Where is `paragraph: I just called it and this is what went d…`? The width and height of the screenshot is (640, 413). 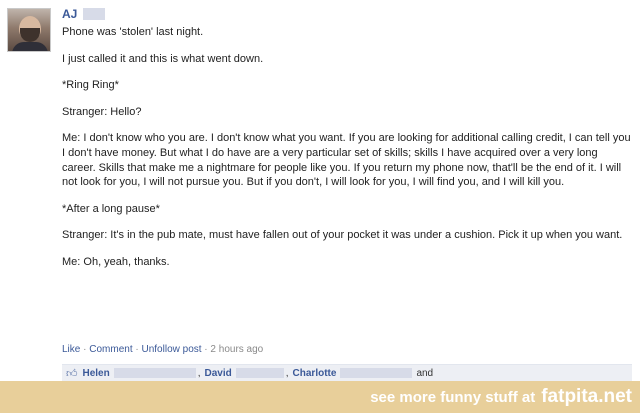
paragraph: I just called it and this is what went d… is located at coordinates (163, 58).